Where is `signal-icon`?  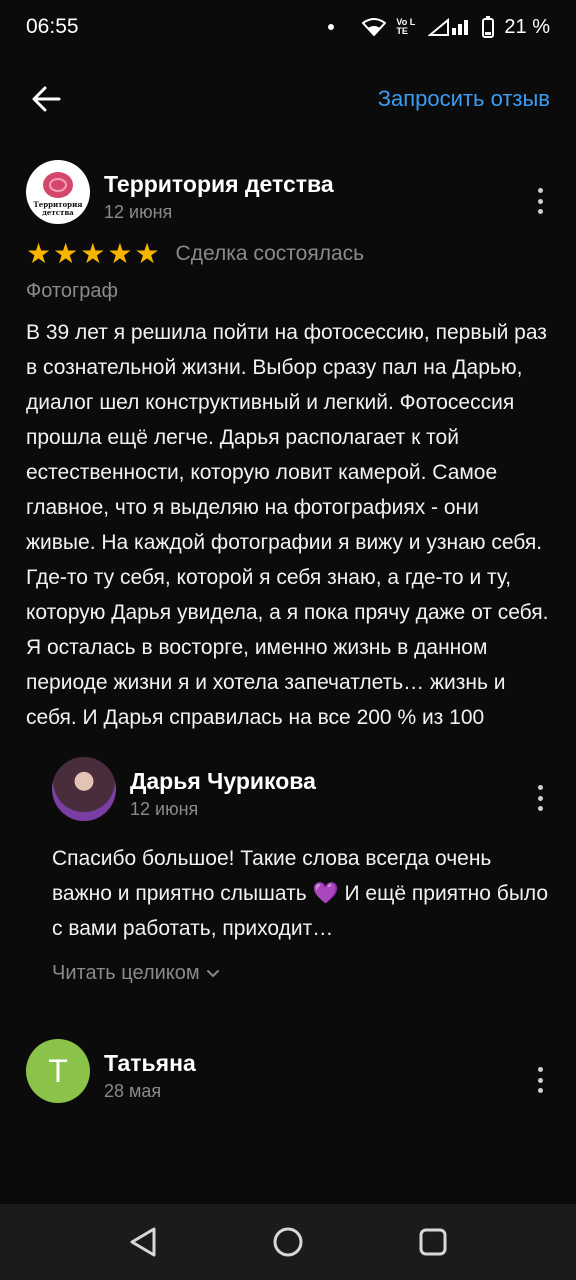
signal-icon is located at coordinates (448, 27).